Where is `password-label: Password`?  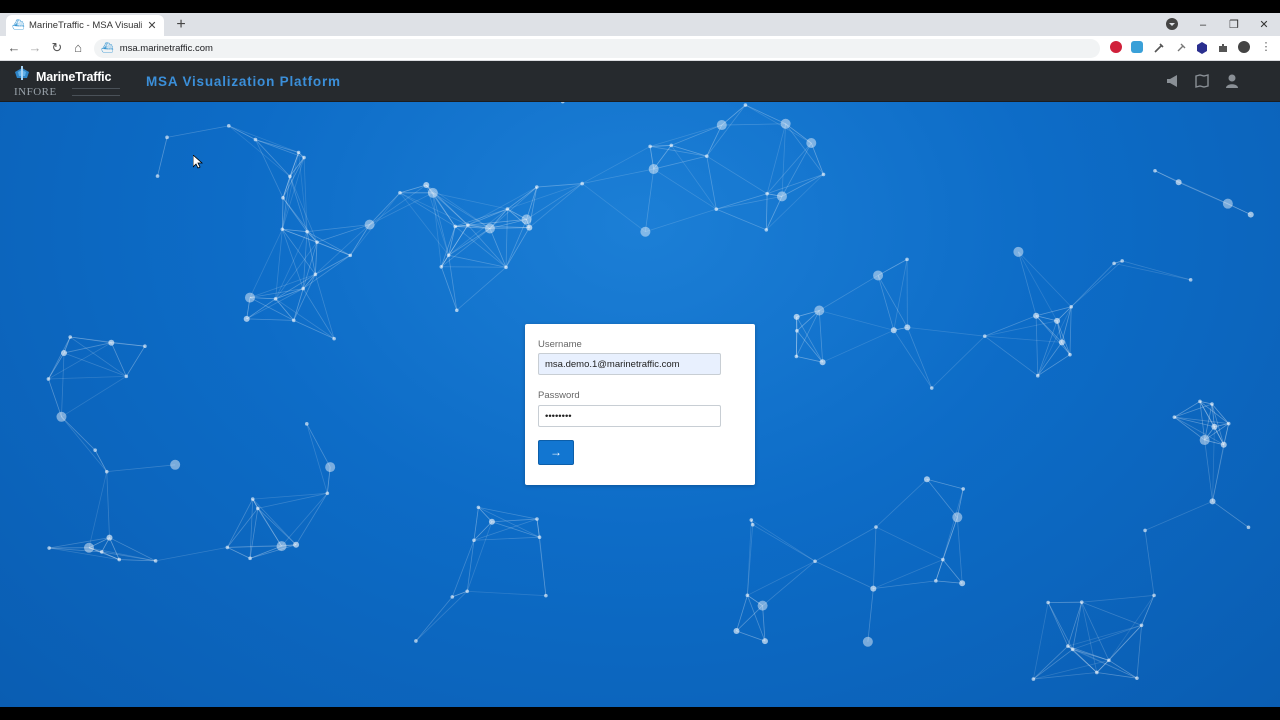 password-label: Password is located at coordinates (559, 395).